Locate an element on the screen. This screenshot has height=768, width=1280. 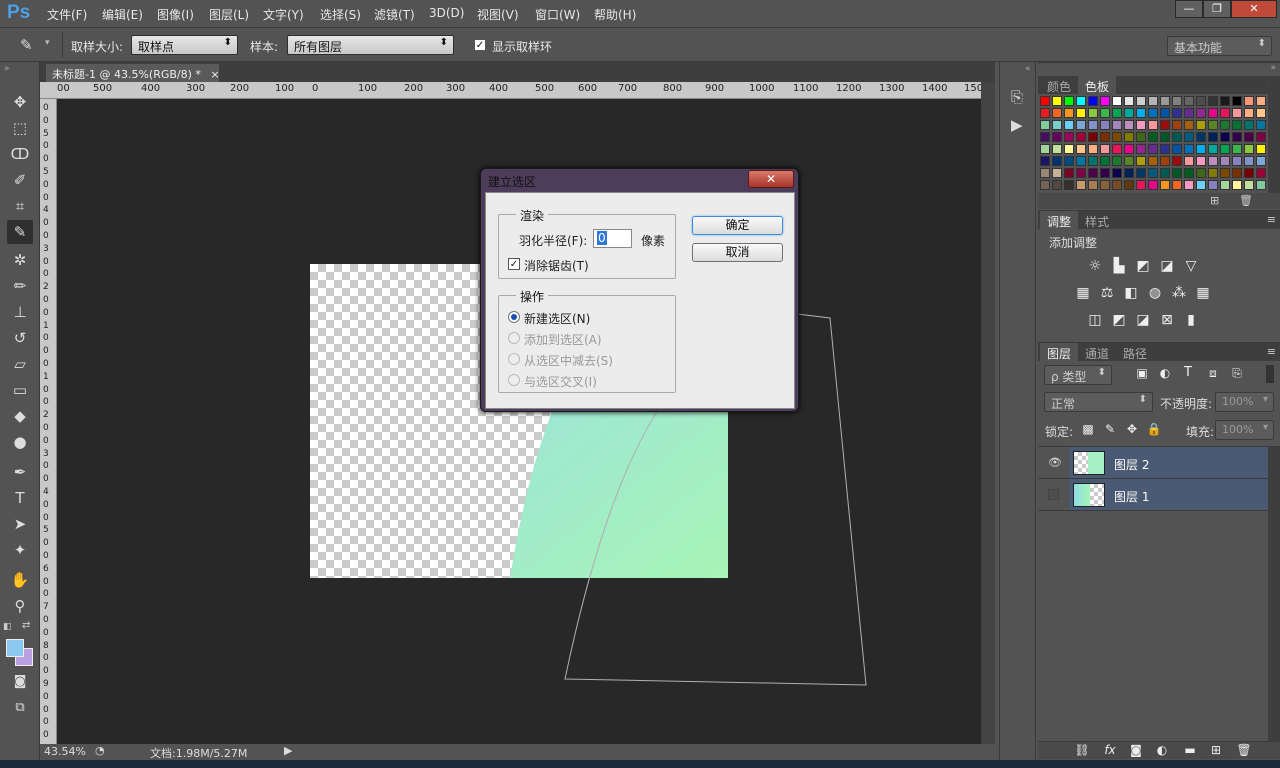
color-lookup-icon: ▦ is located at coordinates (1203, 293).